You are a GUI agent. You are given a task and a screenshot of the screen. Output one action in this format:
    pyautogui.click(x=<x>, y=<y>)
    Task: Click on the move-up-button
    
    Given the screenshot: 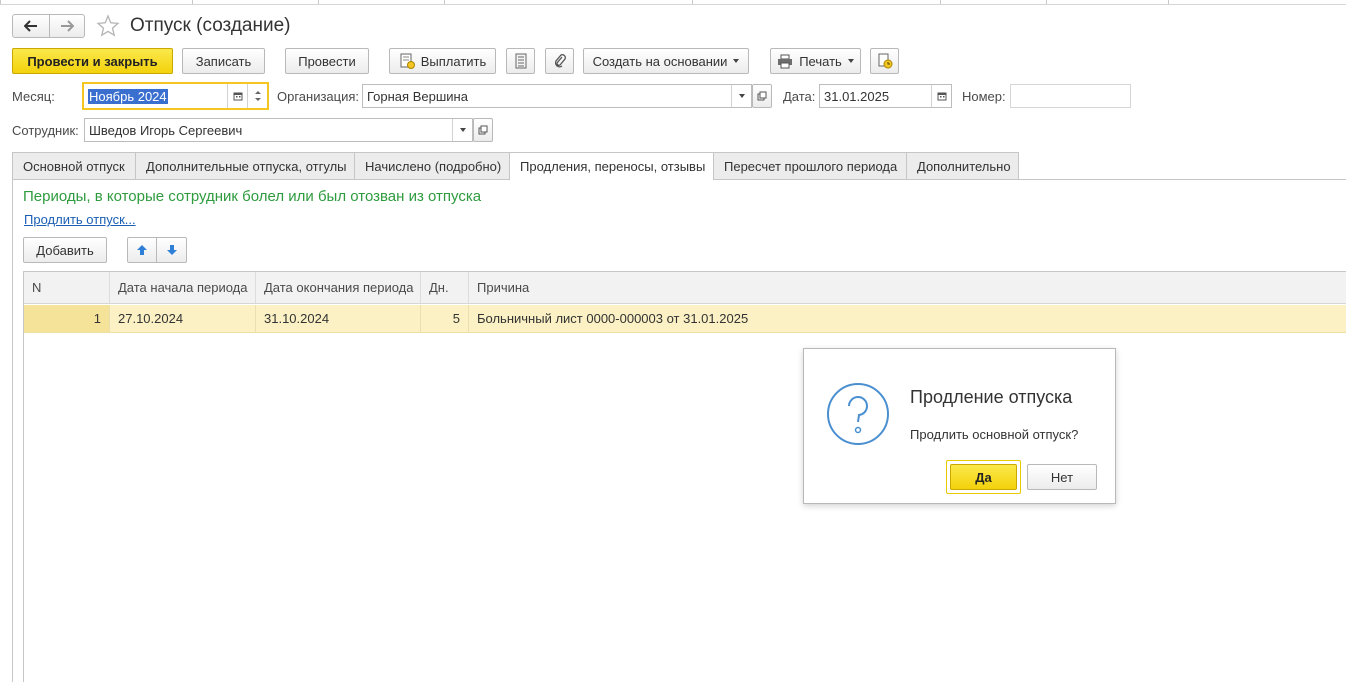 What is the action you would take?
    pyautogui.click(x=142, y=250)
    